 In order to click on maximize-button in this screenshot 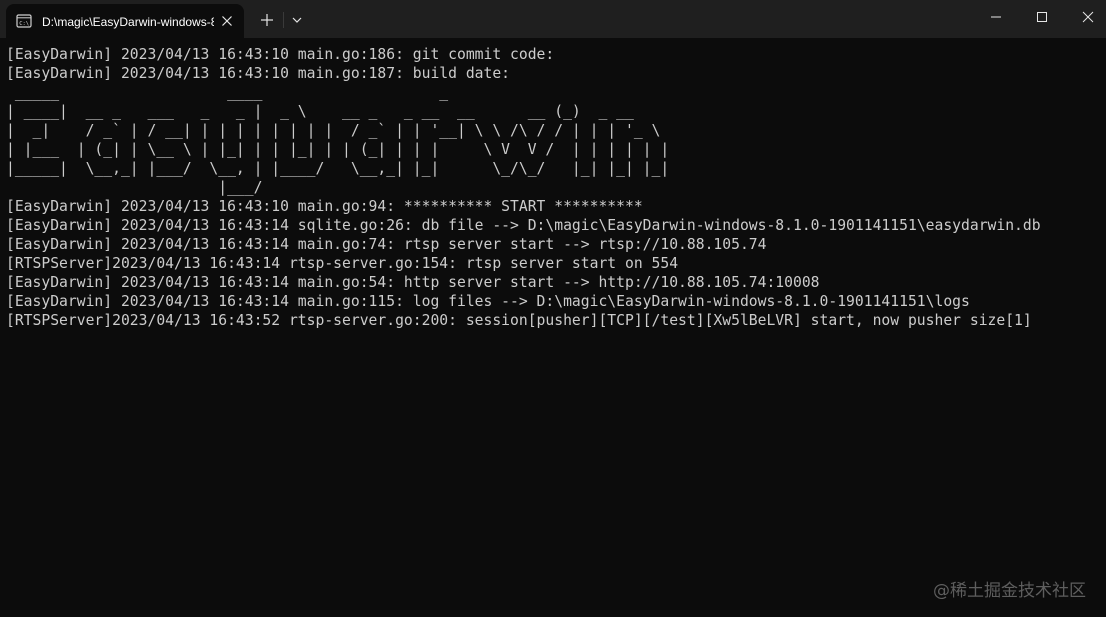, I will do `click(1042, 17)`.